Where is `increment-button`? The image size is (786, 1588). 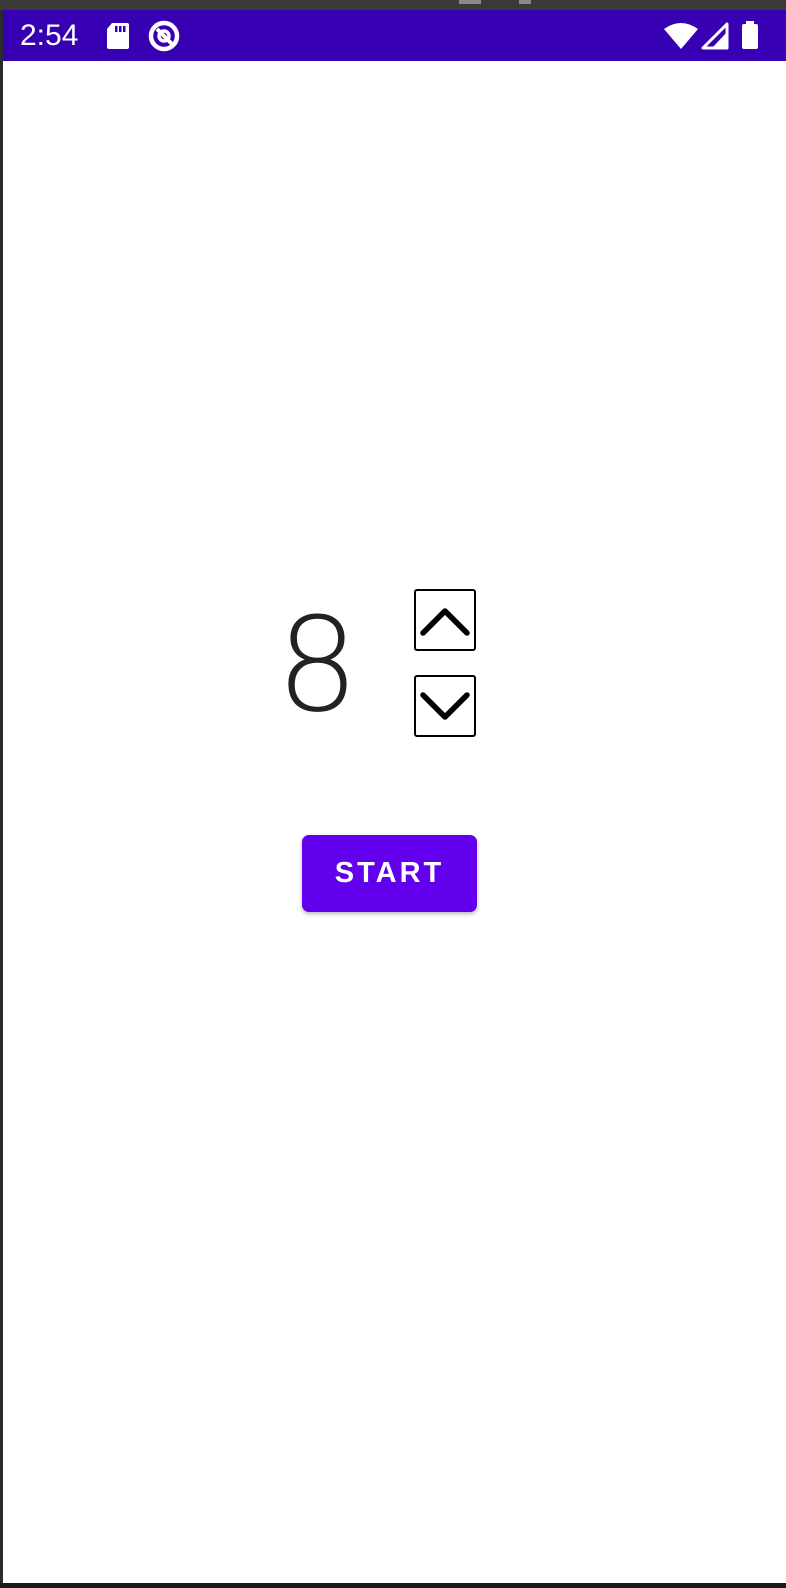
increment-button is located at coordinates (445, 620).